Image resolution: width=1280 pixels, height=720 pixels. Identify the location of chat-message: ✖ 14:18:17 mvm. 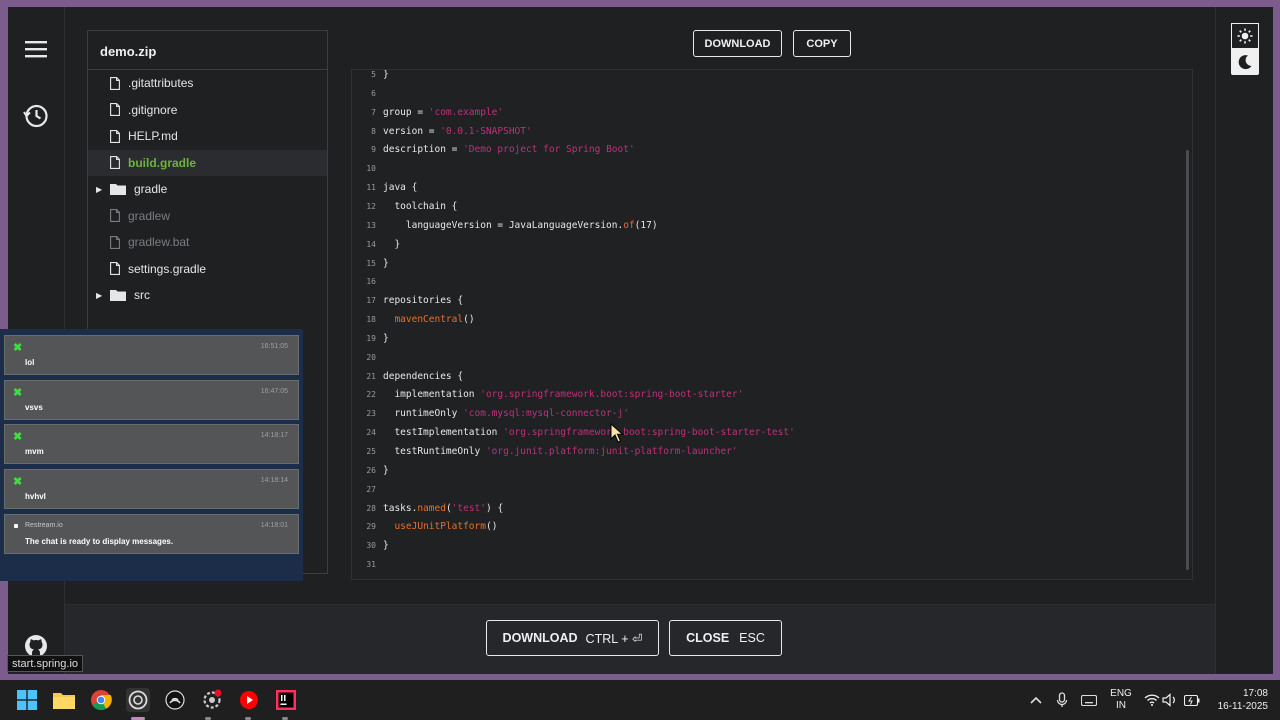
(151, 444).